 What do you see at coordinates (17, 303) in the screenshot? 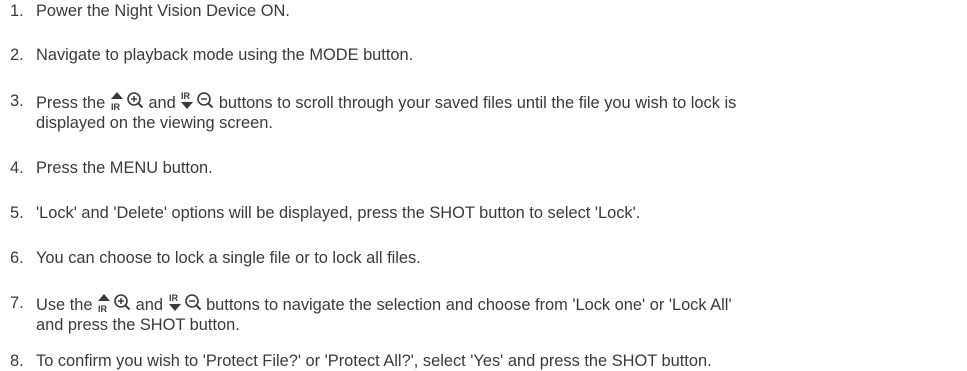
I see `step-number: 7.` at bounding box center [17, 303].